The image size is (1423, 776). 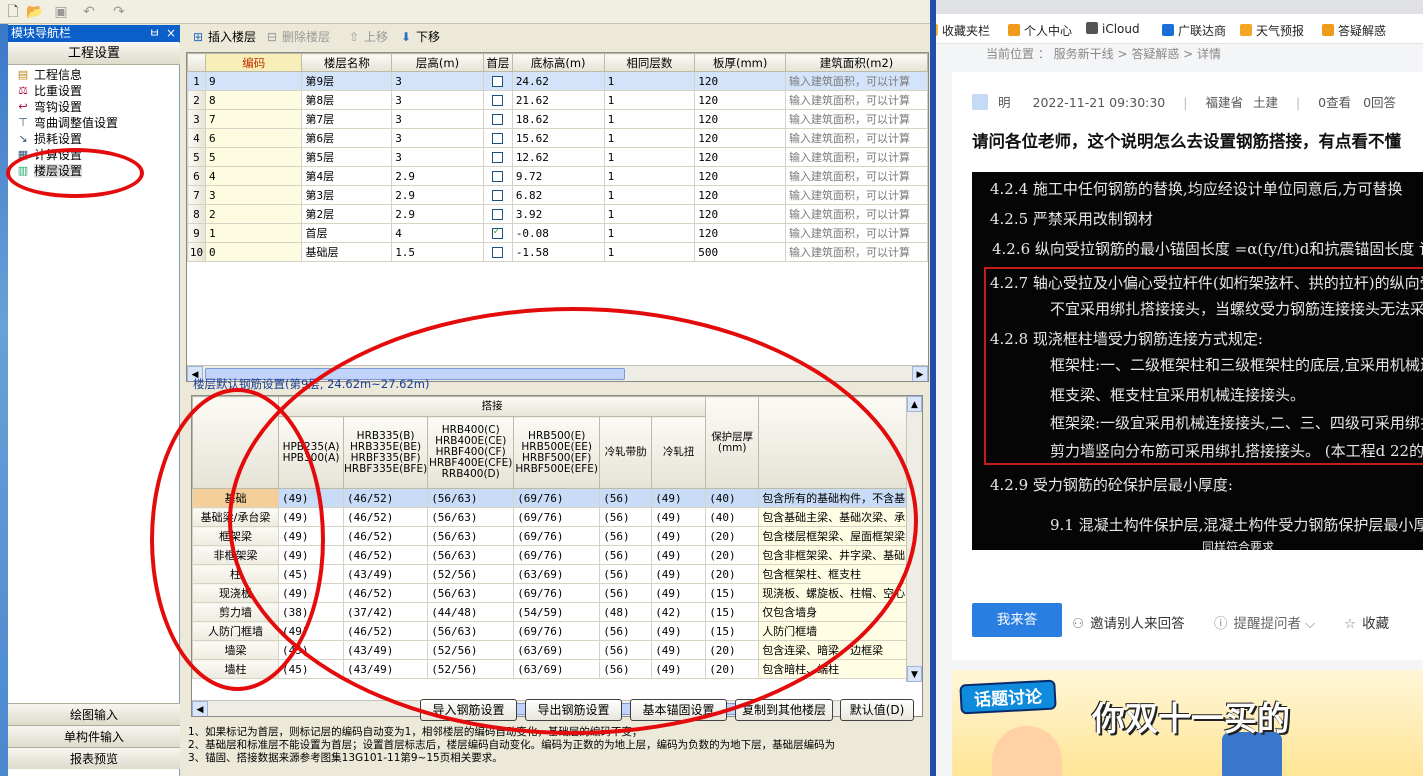 I want to click on cell-slab: 500, so click(x=740, y=252).